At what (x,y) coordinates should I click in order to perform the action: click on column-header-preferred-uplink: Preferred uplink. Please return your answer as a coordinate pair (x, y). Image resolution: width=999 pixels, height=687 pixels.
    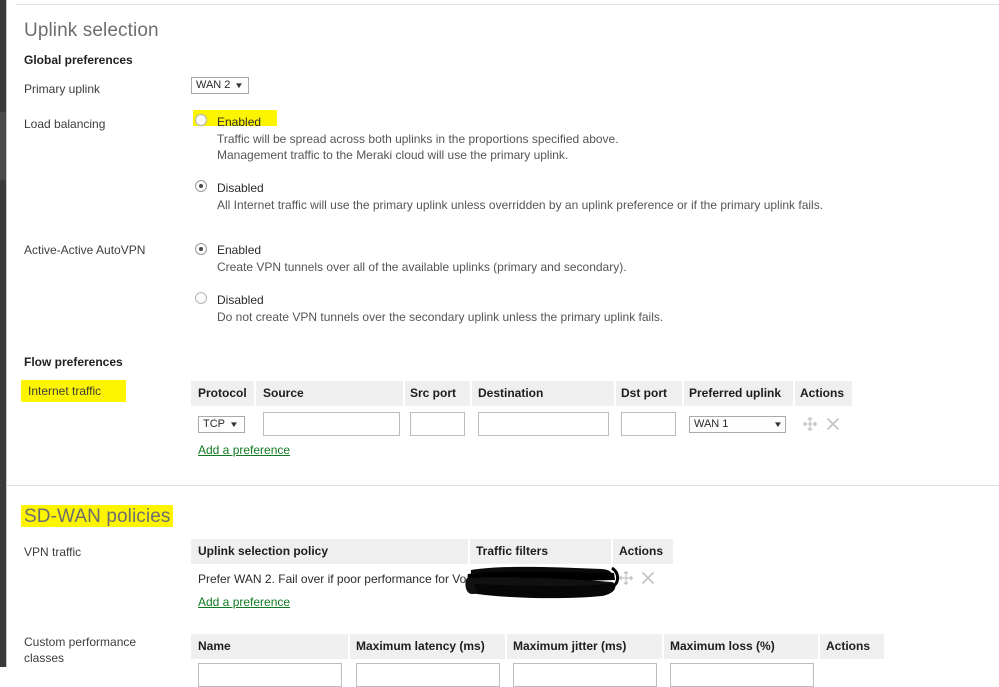
    Looking at the image, I should click on (735, 393).